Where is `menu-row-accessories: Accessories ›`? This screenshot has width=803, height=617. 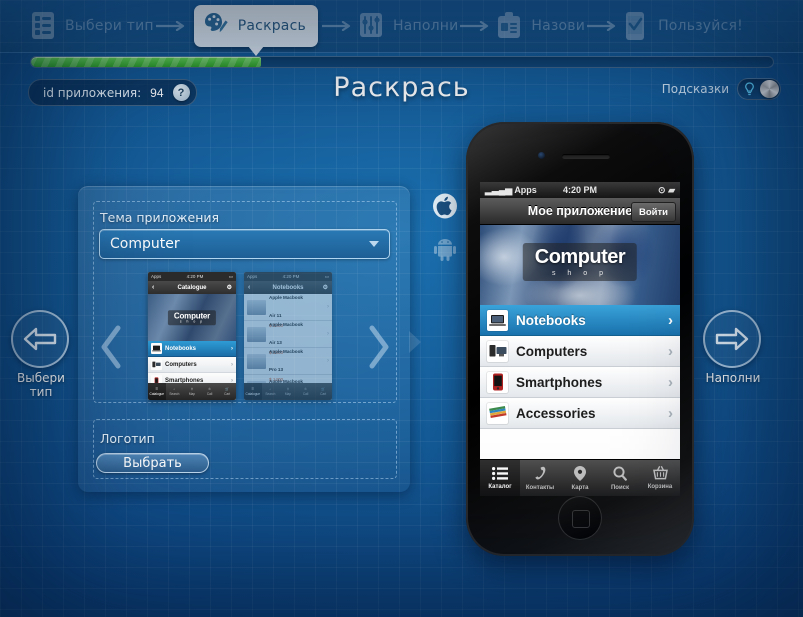
menu-row-accessories: Accessories › is located at coordinates (580, 413).